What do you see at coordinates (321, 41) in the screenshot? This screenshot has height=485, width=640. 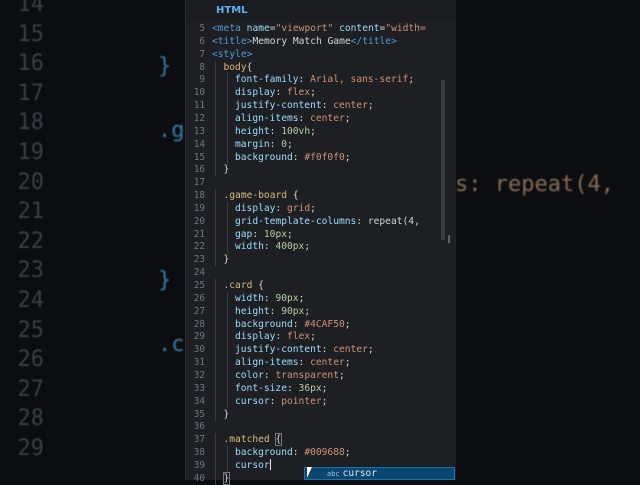 I see `code-line: 6 <title>Memory Match Game</title>` at bounding box center [321, 41].